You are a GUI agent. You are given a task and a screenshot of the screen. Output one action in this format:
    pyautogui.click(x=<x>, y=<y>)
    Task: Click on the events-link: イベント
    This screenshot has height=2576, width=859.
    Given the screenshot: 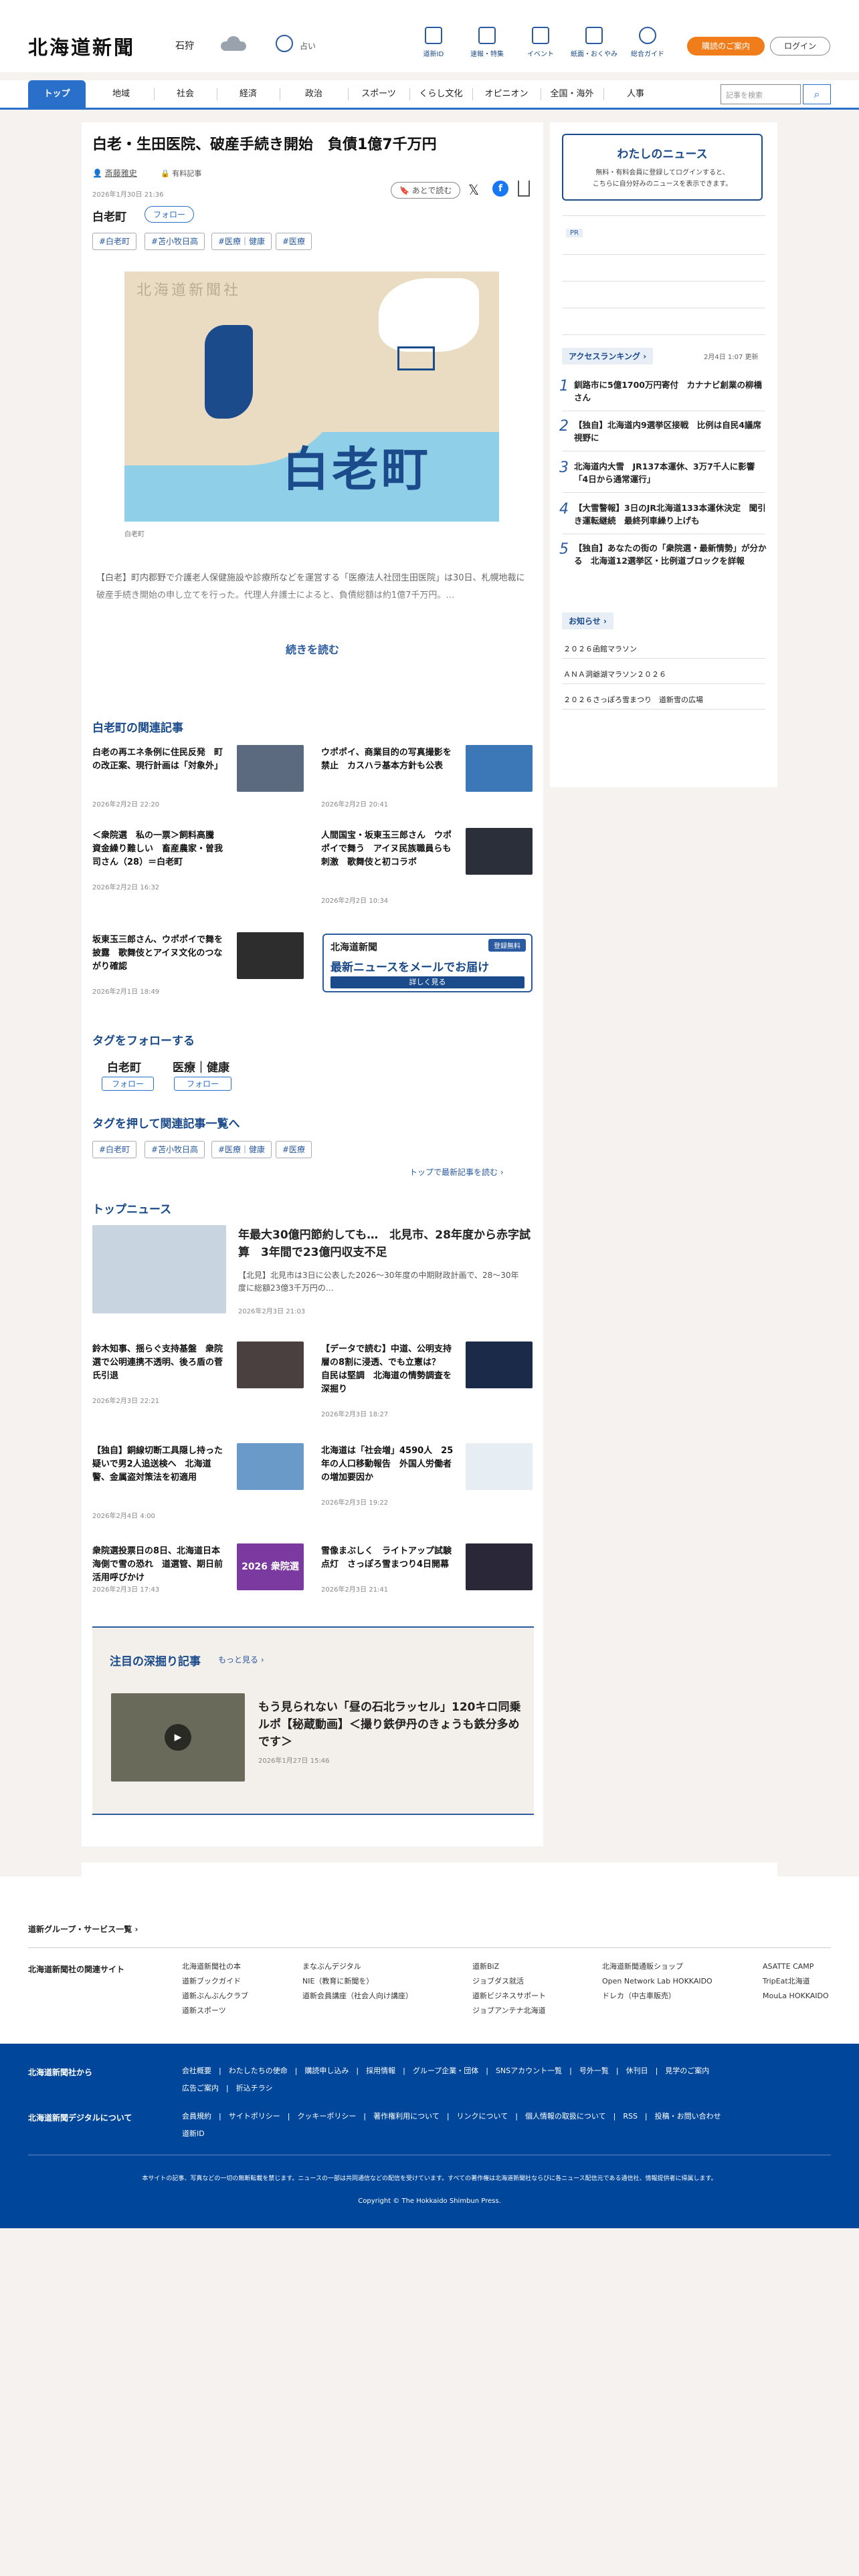 What is the action you would take?
    pyautogui.click(x=540, y=42)
    